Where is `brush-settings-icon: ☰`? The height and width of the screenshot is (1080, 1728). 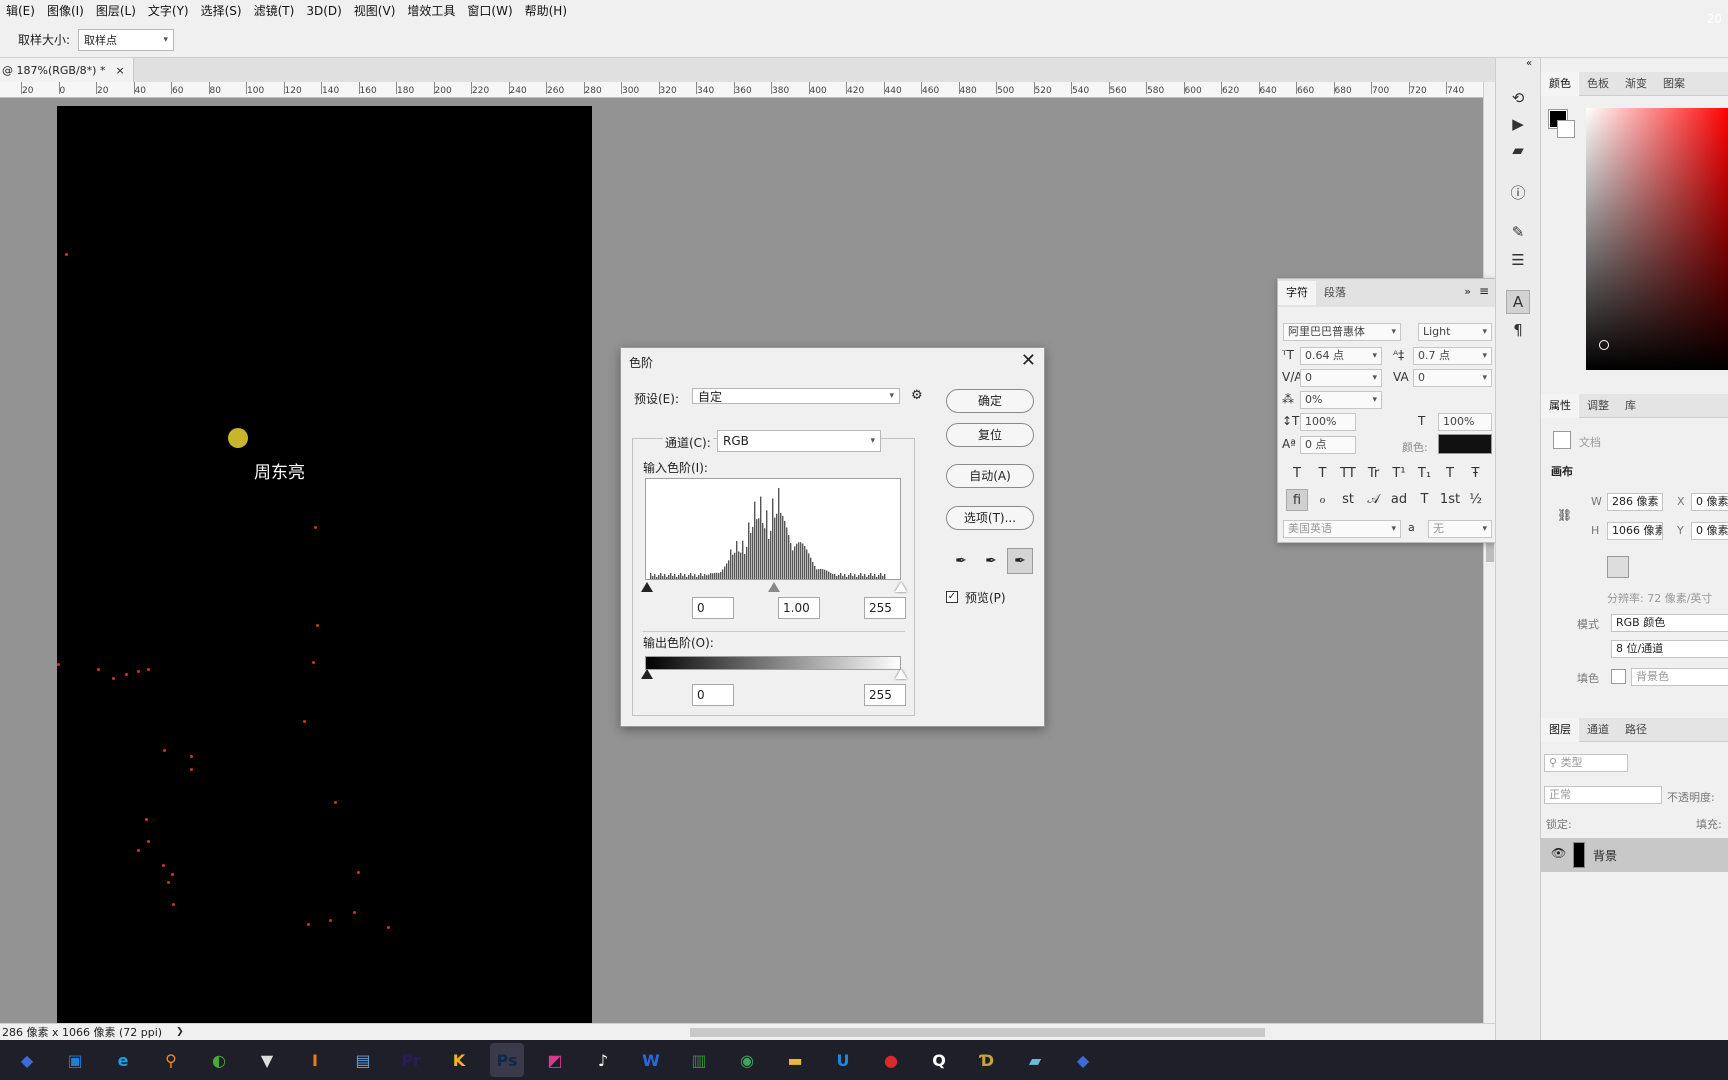
brush-settings-icon: ☰ is located at coordinates (1518, 260).